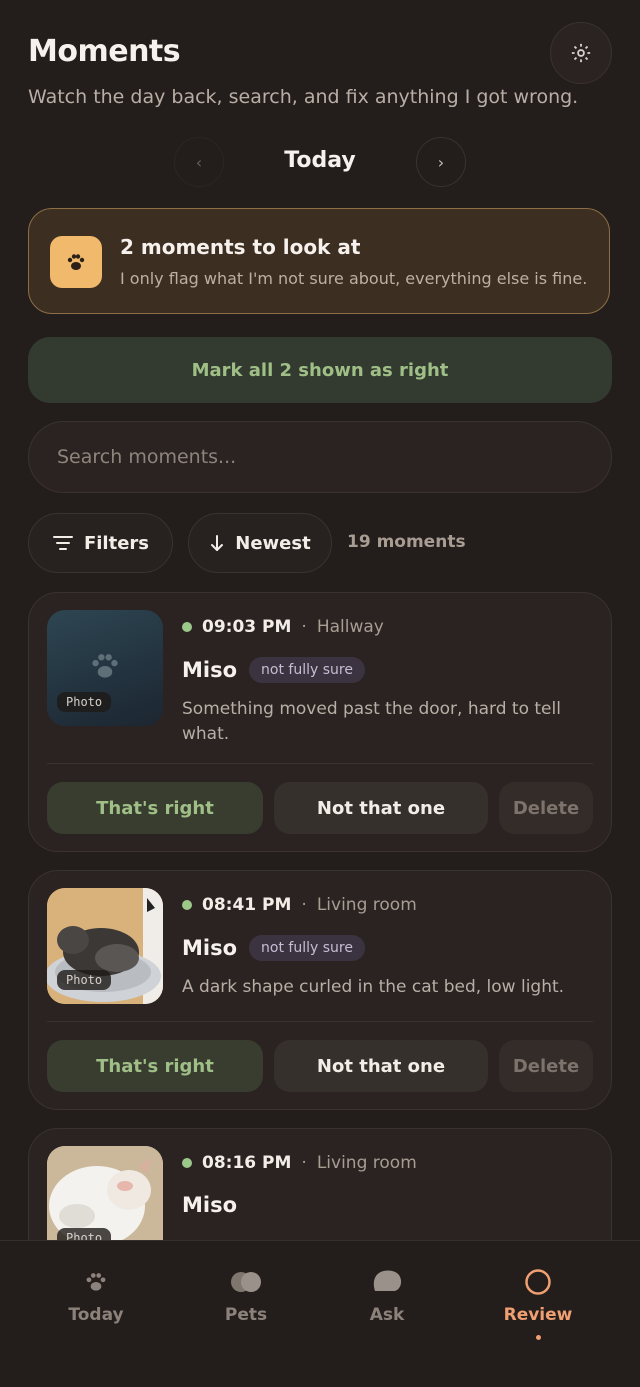  I want to click on paw-placeholder-icon, so click(105, 666).